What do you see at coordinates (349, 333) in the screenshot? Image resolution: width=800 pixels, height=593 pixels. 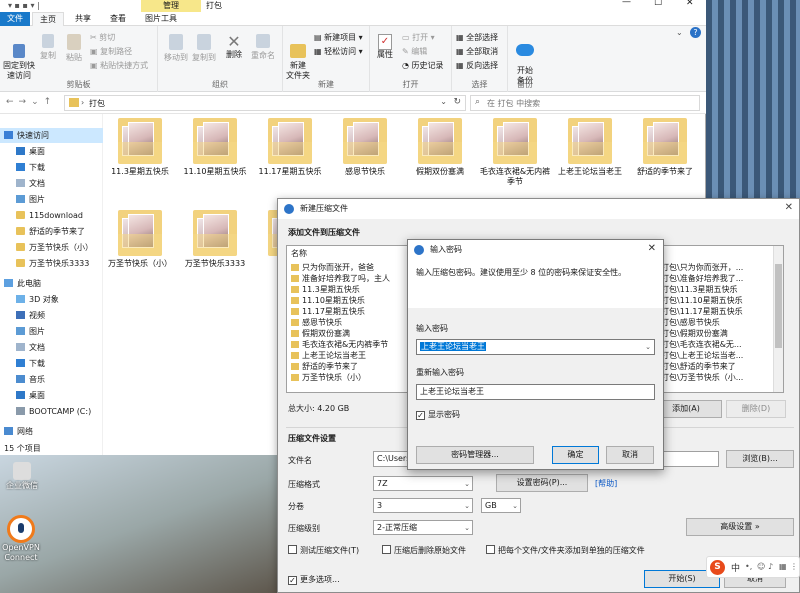 I see `list-item: 假期双份塞满` at bounding box center [349, 333].